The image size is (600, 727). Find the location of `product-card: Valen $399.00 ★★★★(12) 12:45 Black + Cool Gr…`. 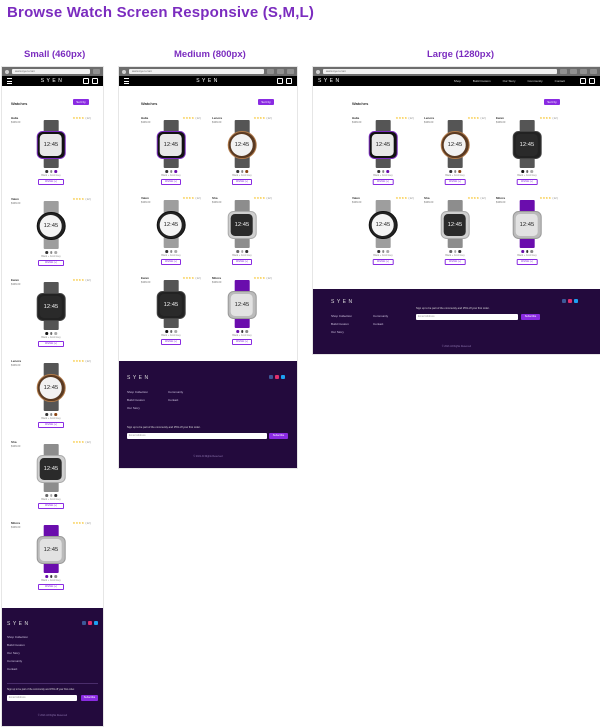

product-card: Valen $399.00 ★★★★(12) 12:45 Black + Cool Gr… is located at coordinates (383, 235).